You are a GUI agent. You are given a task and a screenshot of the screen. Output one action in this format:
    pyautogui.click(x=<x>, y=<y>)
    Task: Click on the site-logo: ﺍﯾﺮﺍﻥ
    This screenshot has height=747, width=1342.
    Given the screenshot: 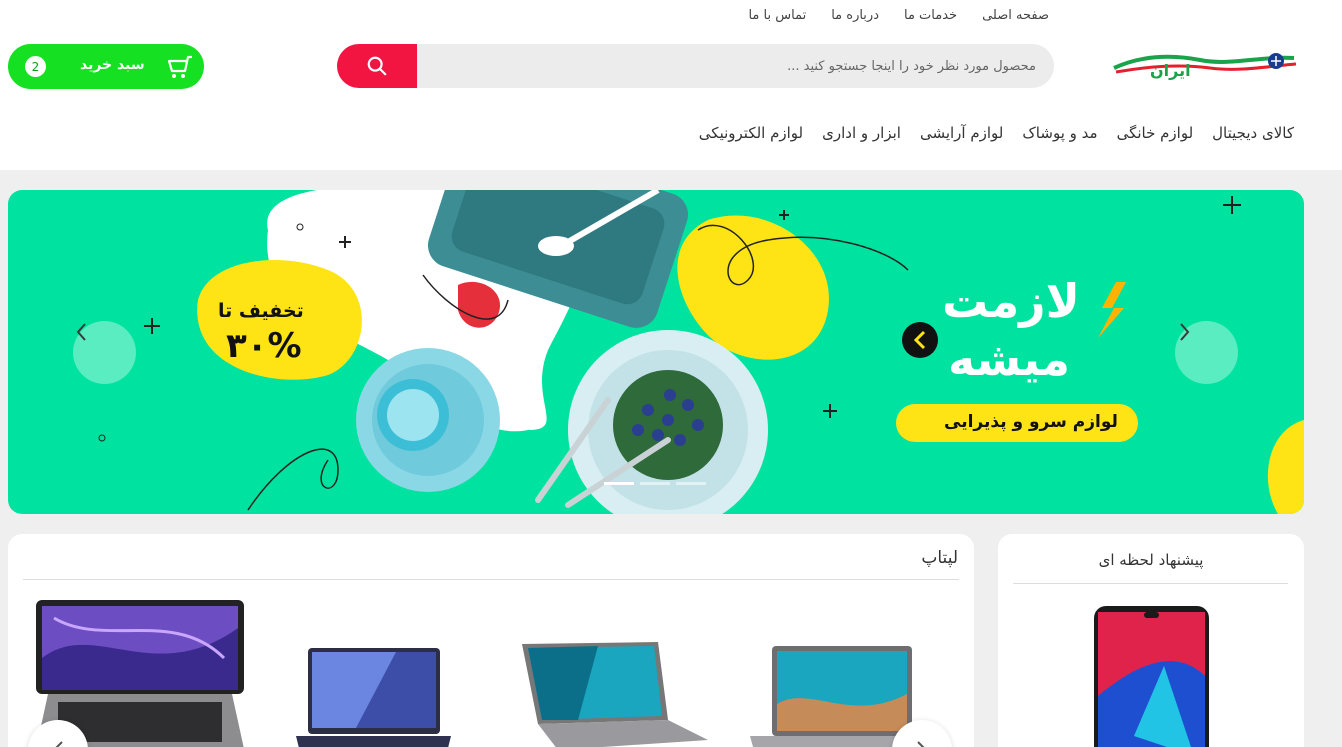 What is the action you would take?
    pyautogui.click(x=1204, y=66)
    